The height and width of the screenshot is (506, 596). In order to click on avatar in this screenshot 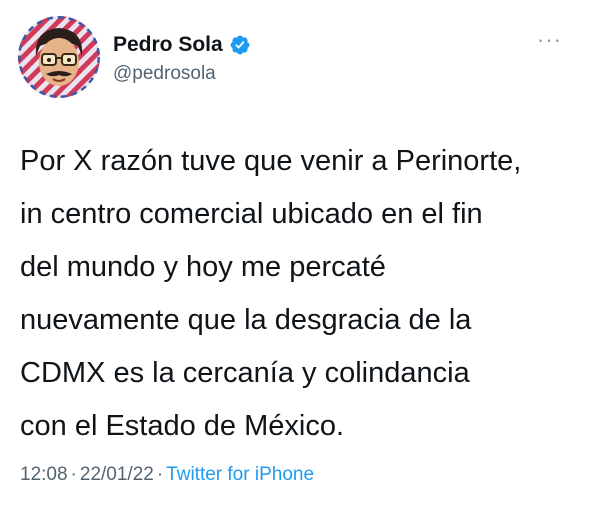, I will do `click(59, 57)`.